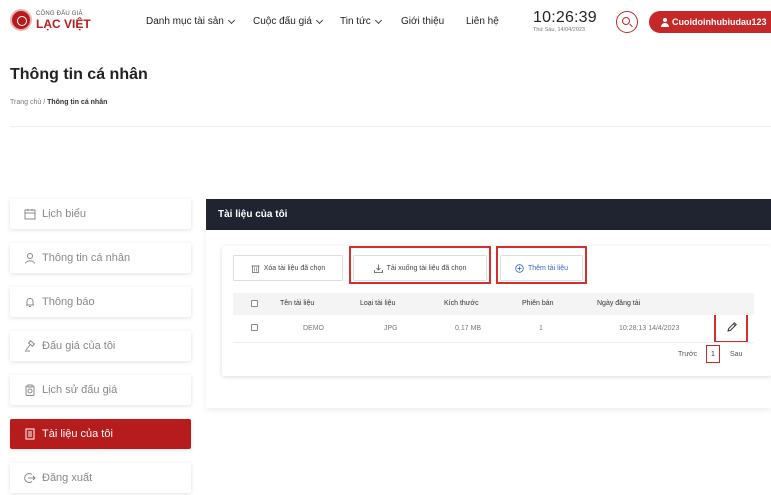 The width and height of the screenshot is (771, 495). I want to click on pagination-prev-label: Trước, so click(688, 354).